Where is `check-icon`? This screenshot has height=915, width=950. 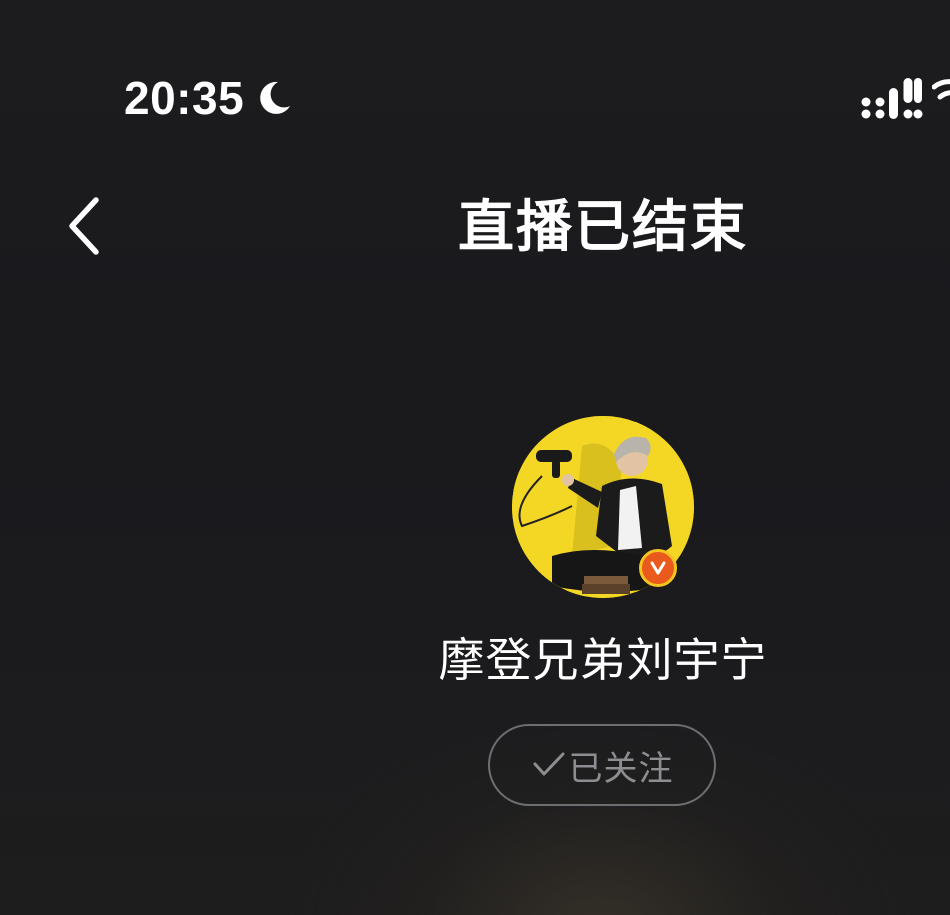 check-icon is located at coordinates (548, 764).